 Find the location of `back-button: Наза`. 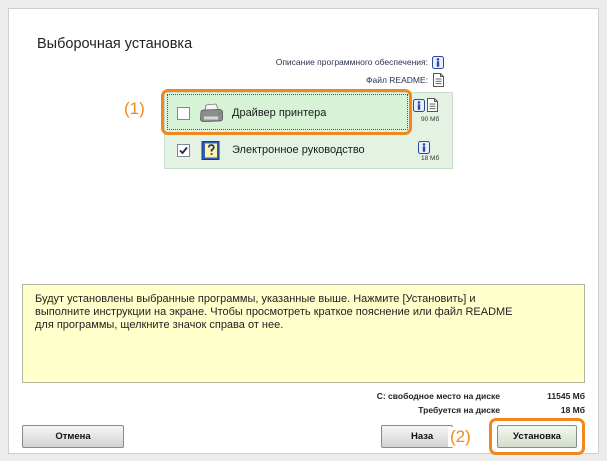

back-button: Наза is located at coordinates (417, 436).